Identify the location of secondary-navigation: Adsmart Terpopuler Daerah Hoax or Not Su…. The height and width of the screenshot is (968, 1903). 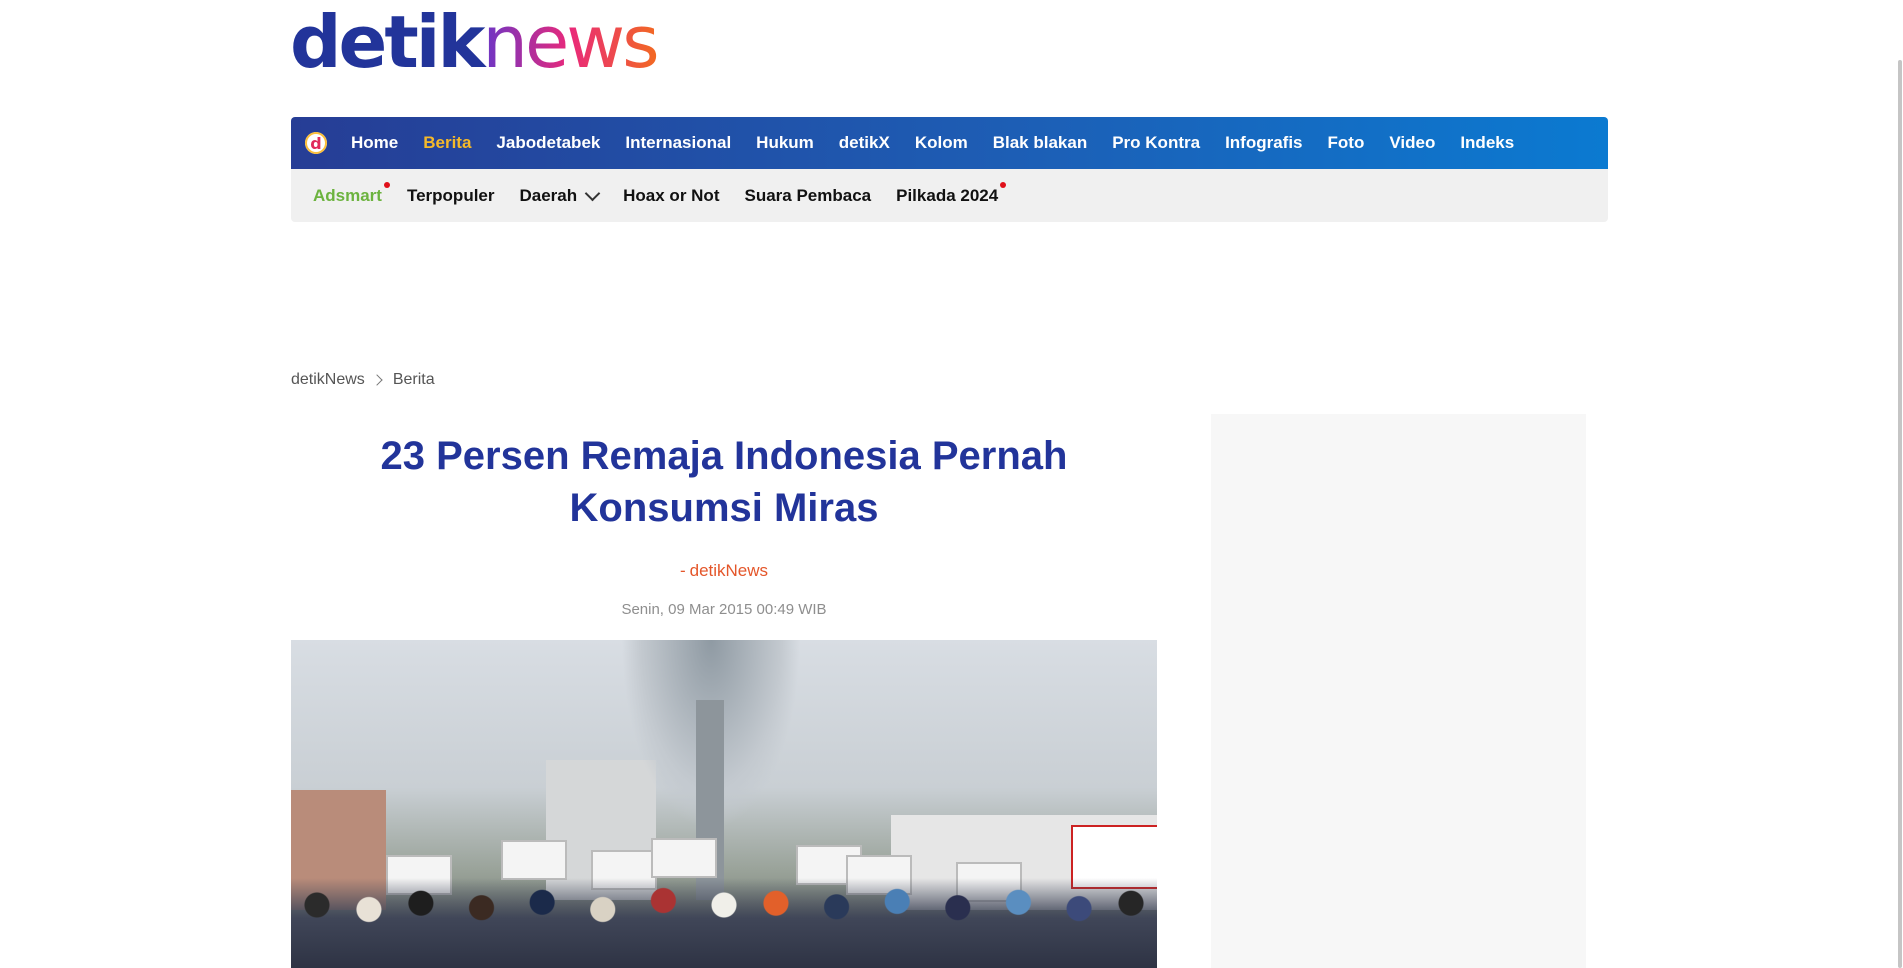
(949, 195).